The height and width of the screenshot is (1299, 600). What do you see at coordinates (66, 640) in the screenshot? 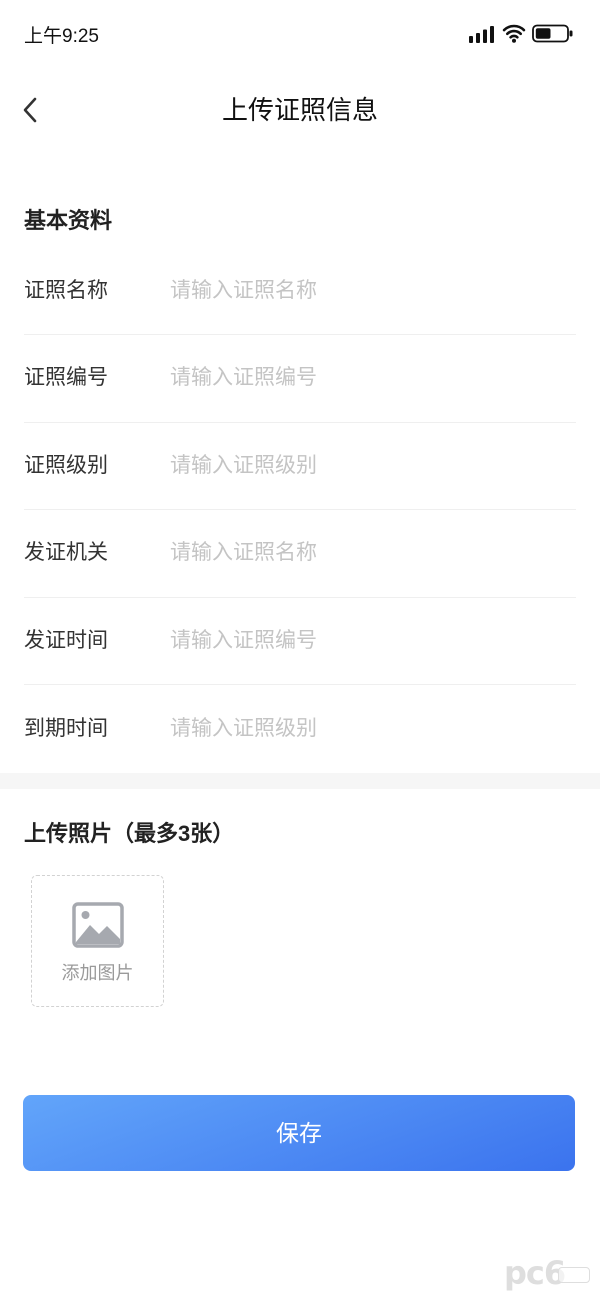
I see `field-label: 发证时间` at bounding box center [66, 640].